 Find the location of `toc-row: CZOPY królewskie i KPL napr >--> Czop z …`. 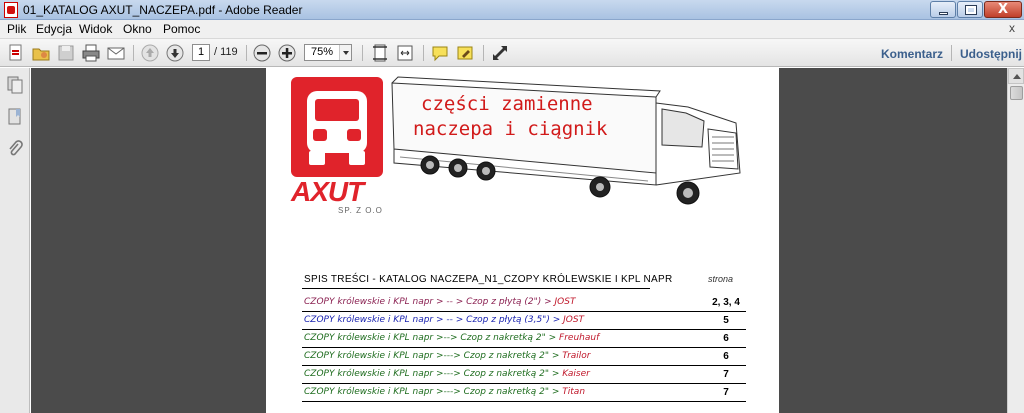

toc-row: CZOPY królewskie i KPL napr >--> Czop z … is located at coordinates (524, 339).